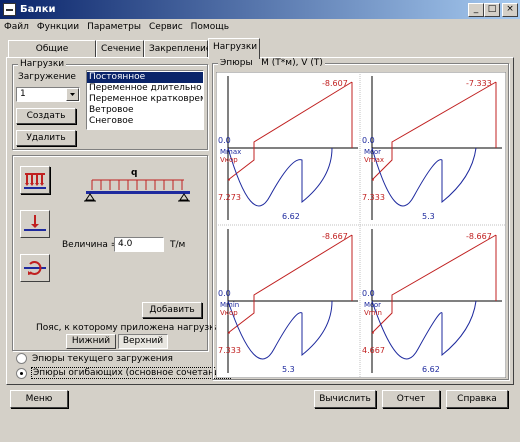 This screenshot has height=442, width=520. What do you see at coordinates (210, 27) in the screenshot?
I see `menu-help: Помощь` at bounding box center [210, 27].